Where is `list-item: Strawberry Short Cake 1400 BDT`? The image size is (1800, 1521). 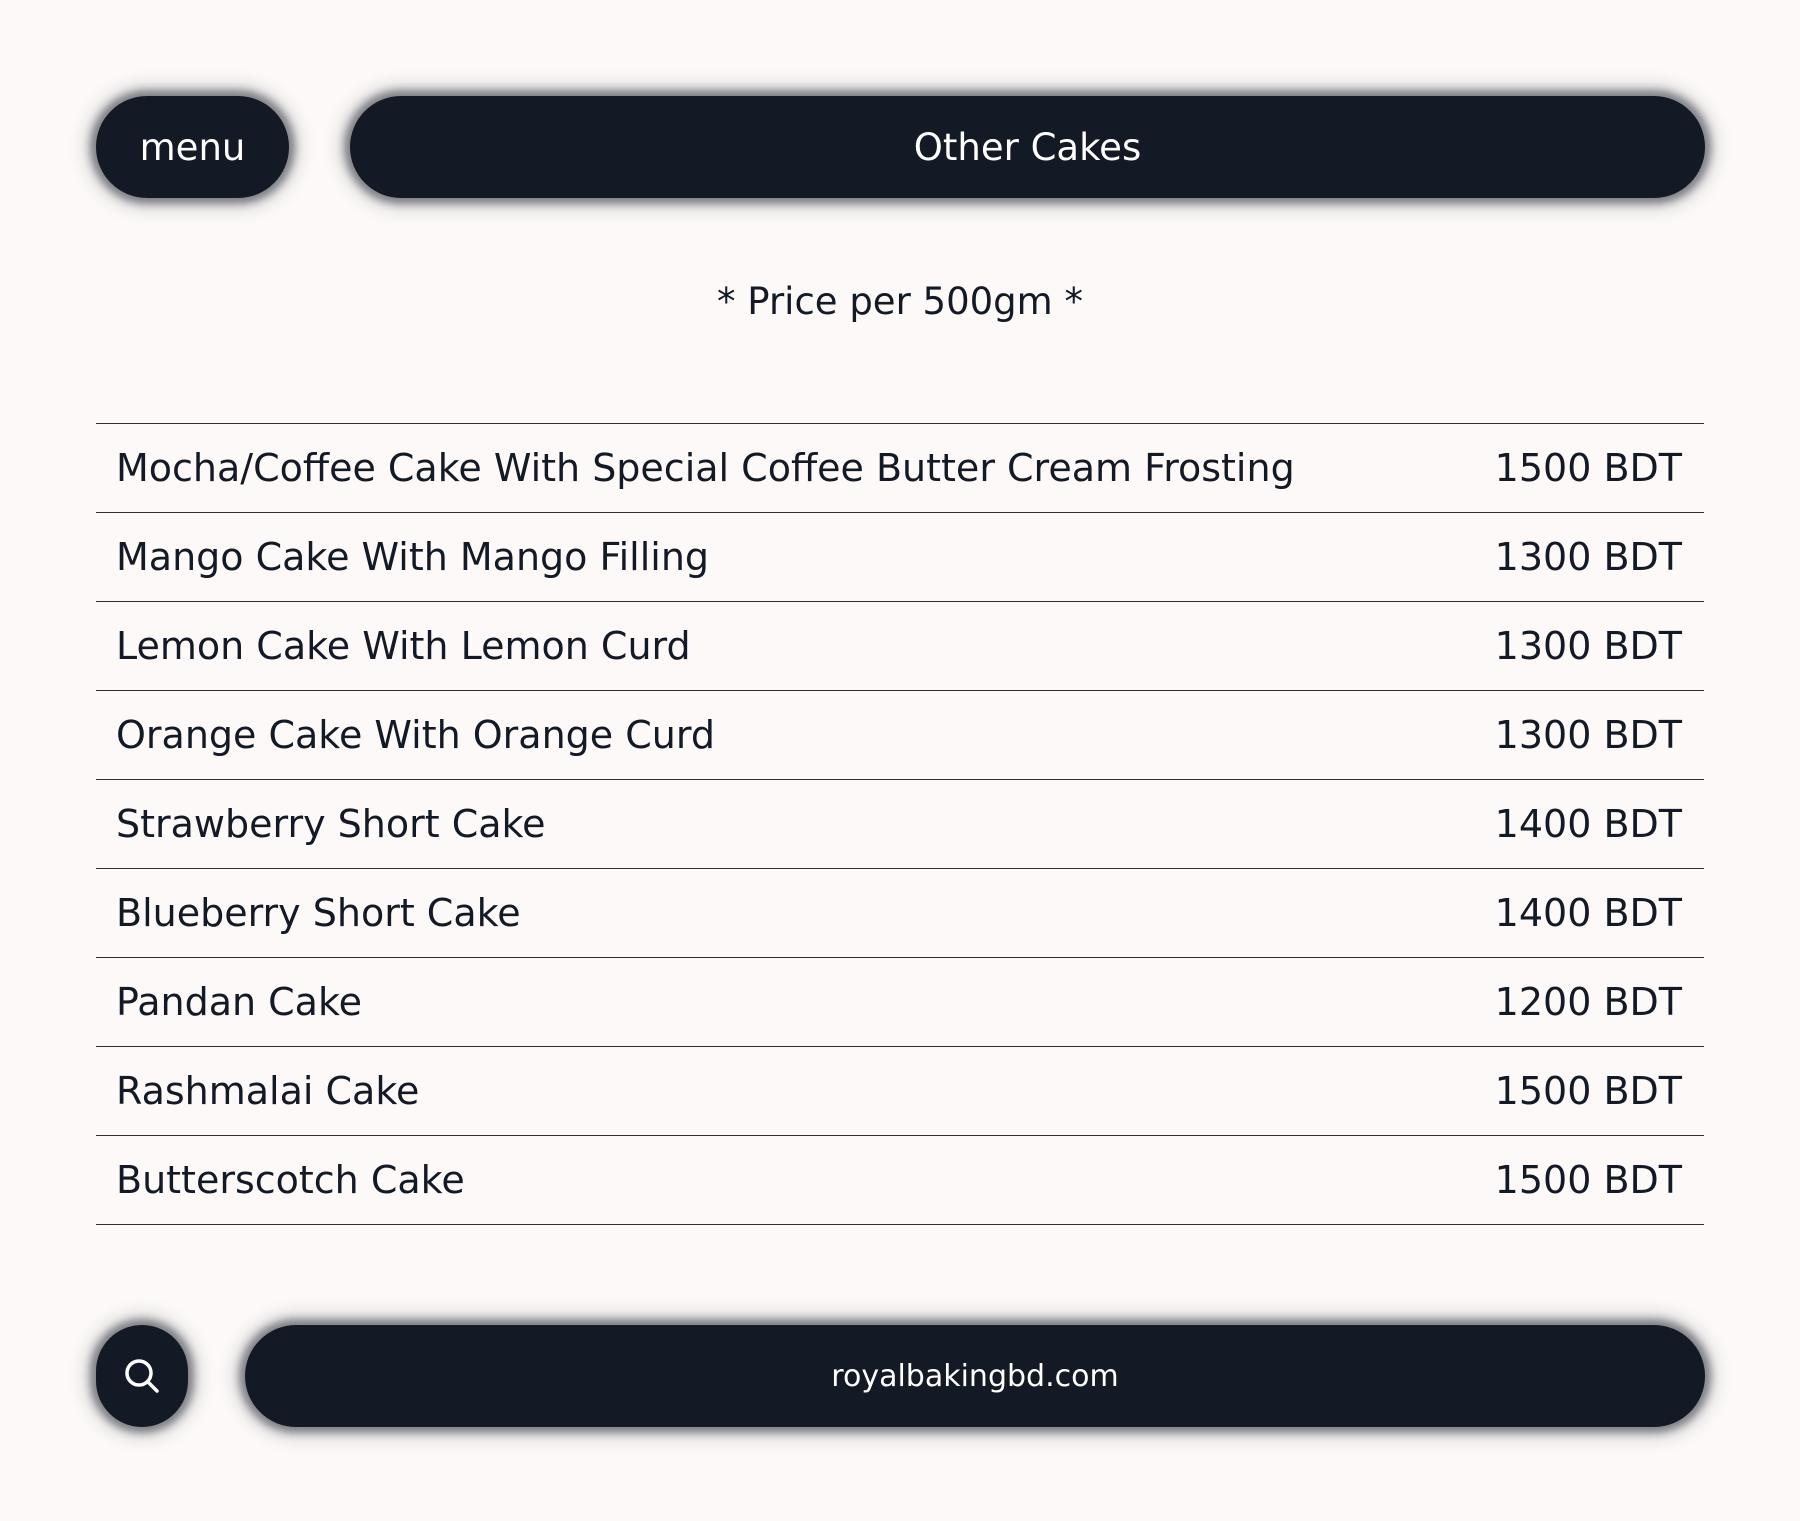 list-item: Strawberry Short Cake 1400 BDT is located at coordinates (900, 824).